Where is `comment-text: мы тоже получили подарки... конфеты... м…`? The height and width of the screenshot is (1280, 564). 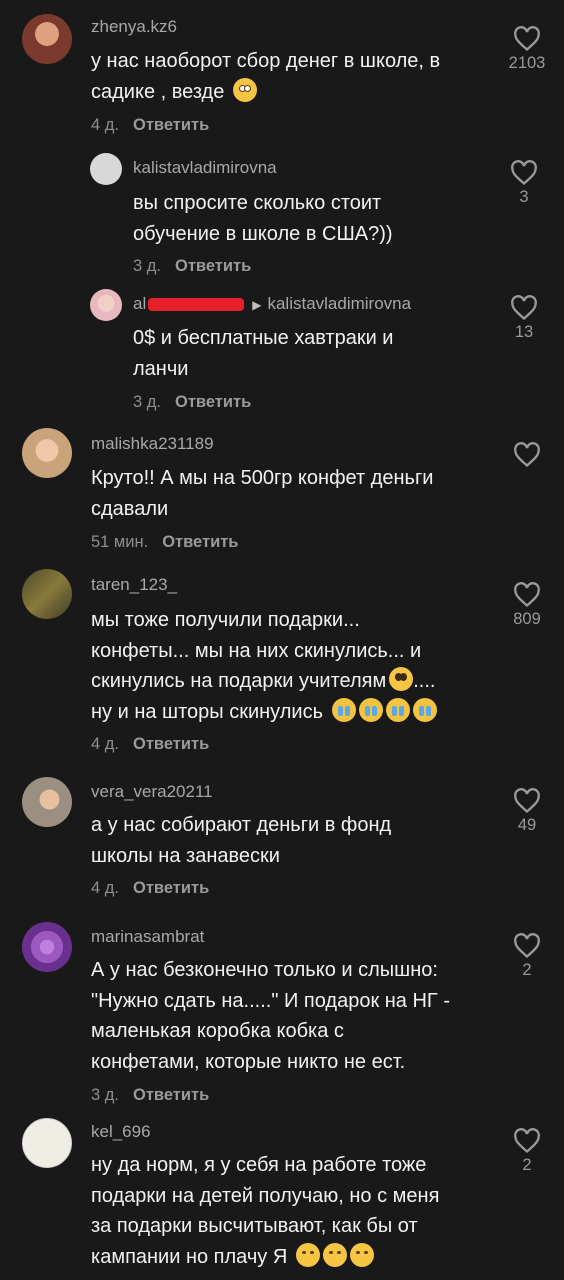 comment-text: мы тоже получили подарки... конфеты... м… is located at coordinates (264, 666).